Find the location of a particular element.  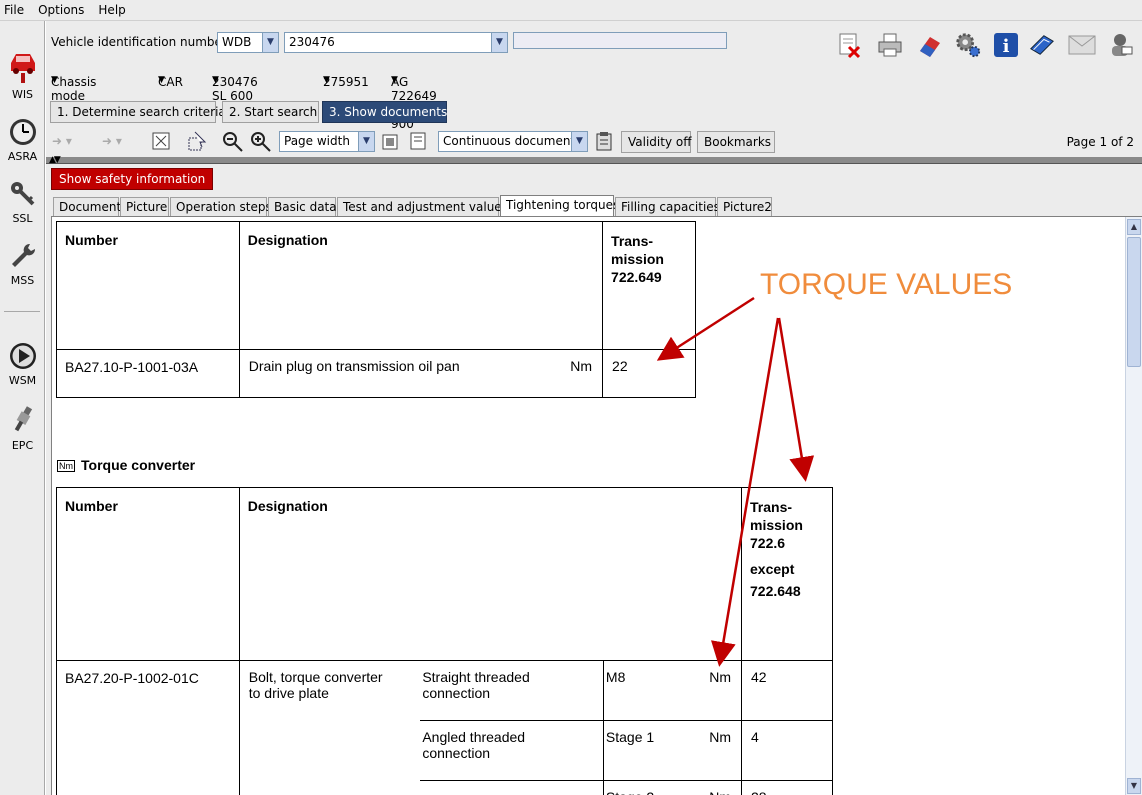

print-icon is located at coordinates (890, 45).